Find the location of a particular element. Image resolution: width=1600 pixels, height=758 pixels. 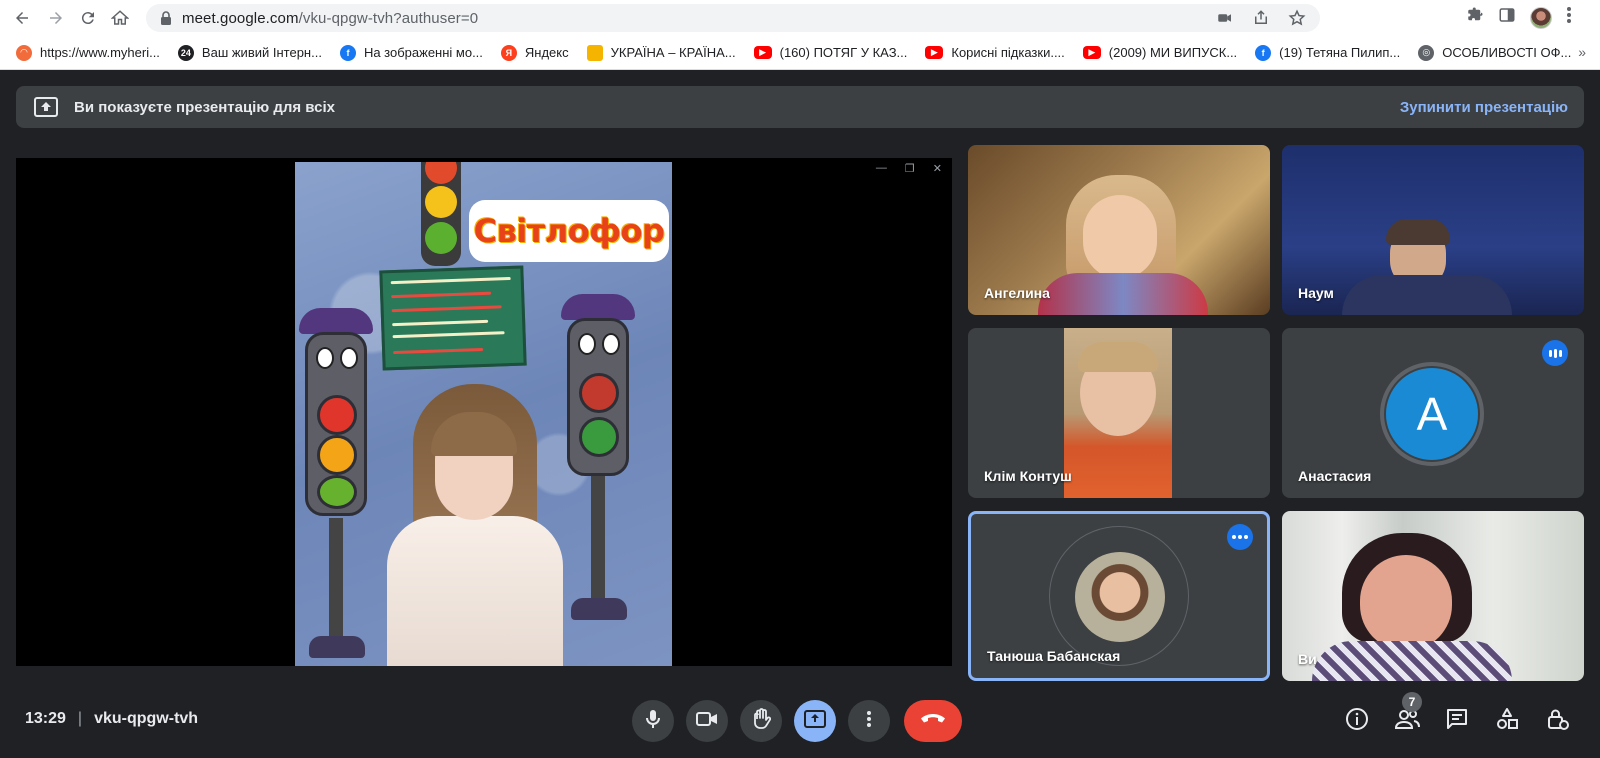

participant-tile-active-speaker: Танюша Бабанская is located at coordinates (1119, 596).